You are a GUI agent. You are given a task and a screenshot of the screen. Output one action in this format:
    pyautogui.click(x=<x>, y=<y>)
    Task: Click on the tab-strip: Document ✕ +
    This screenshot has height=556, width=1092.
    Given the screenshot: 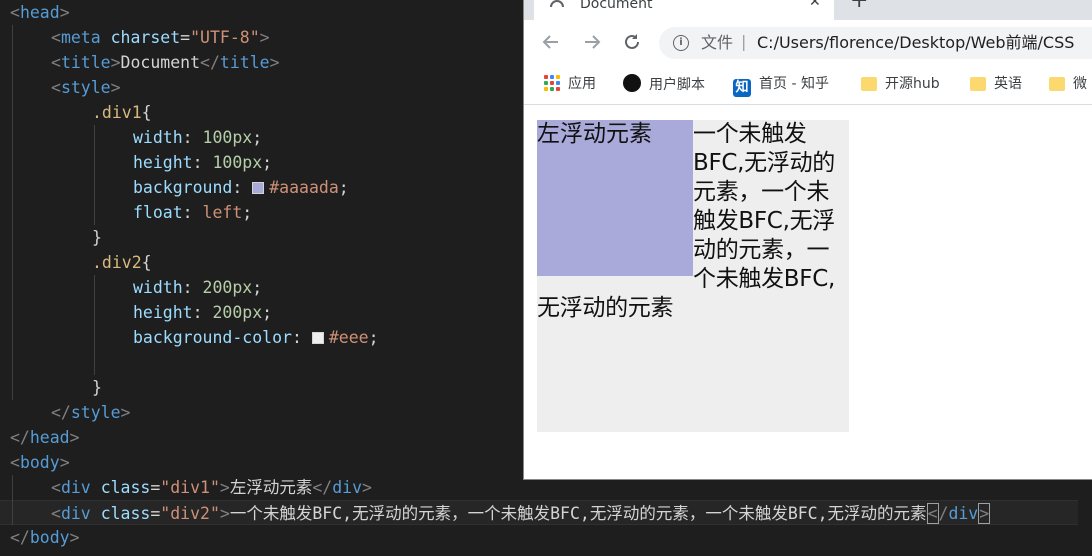 What is the action you would take?
    pyautogui.click(x=808, y=10)
    